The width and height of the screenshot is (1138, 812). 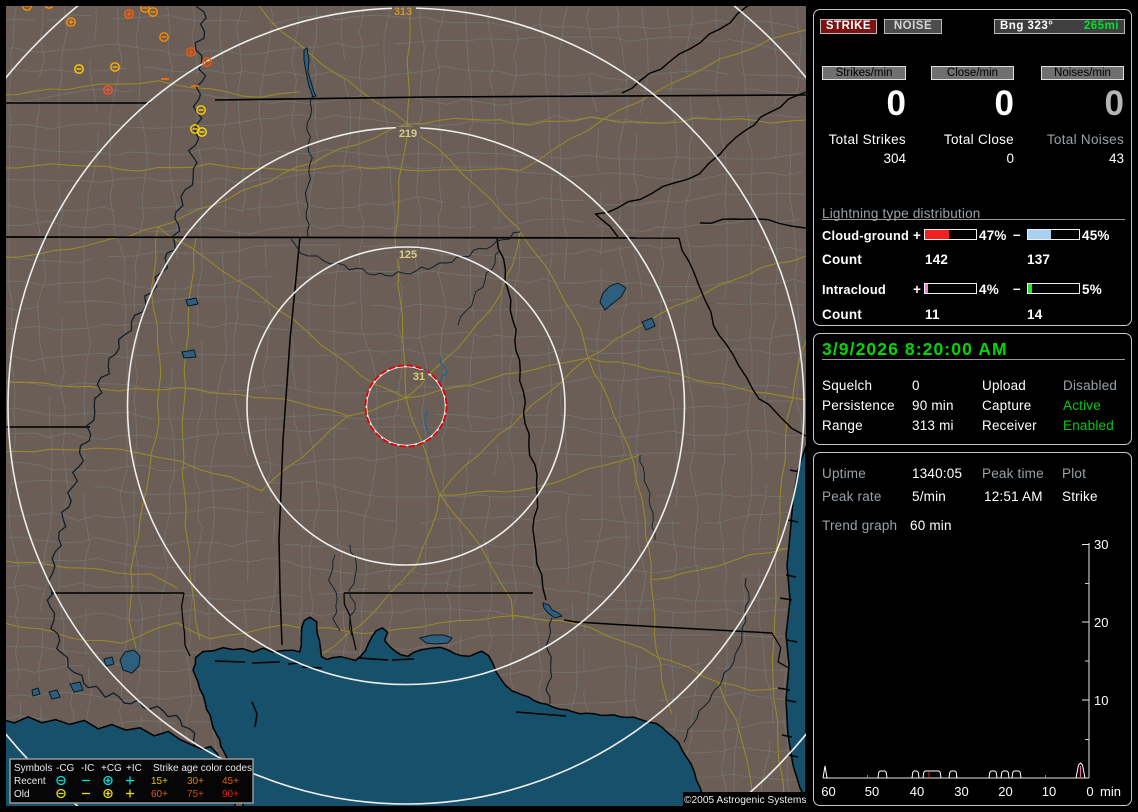 I want to click on svg-text: Strike age color codes, so click(x=202, y=768).